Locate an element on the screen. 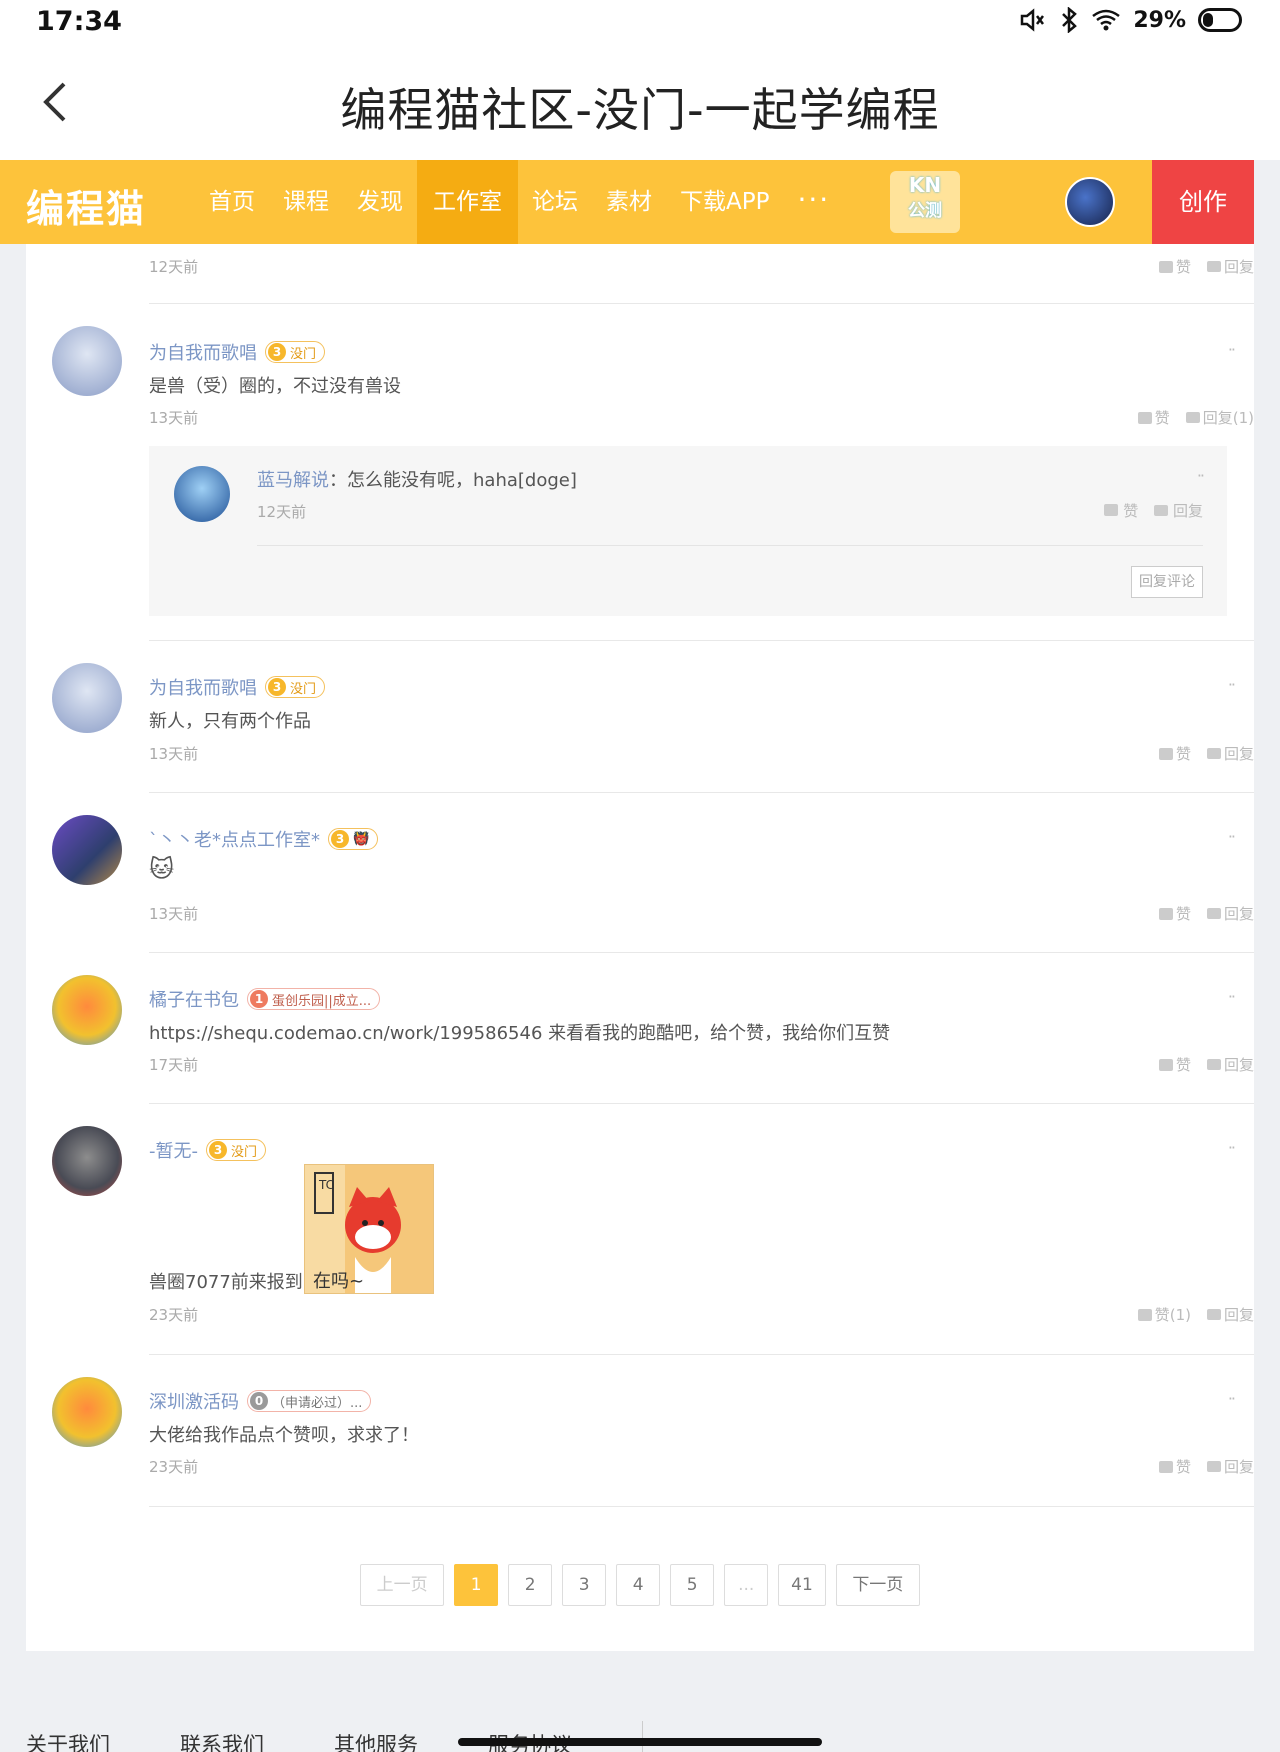 The width and height of the screenshot is (1280, 1752). page-button: 1 is located at coordinates (476, 1585).